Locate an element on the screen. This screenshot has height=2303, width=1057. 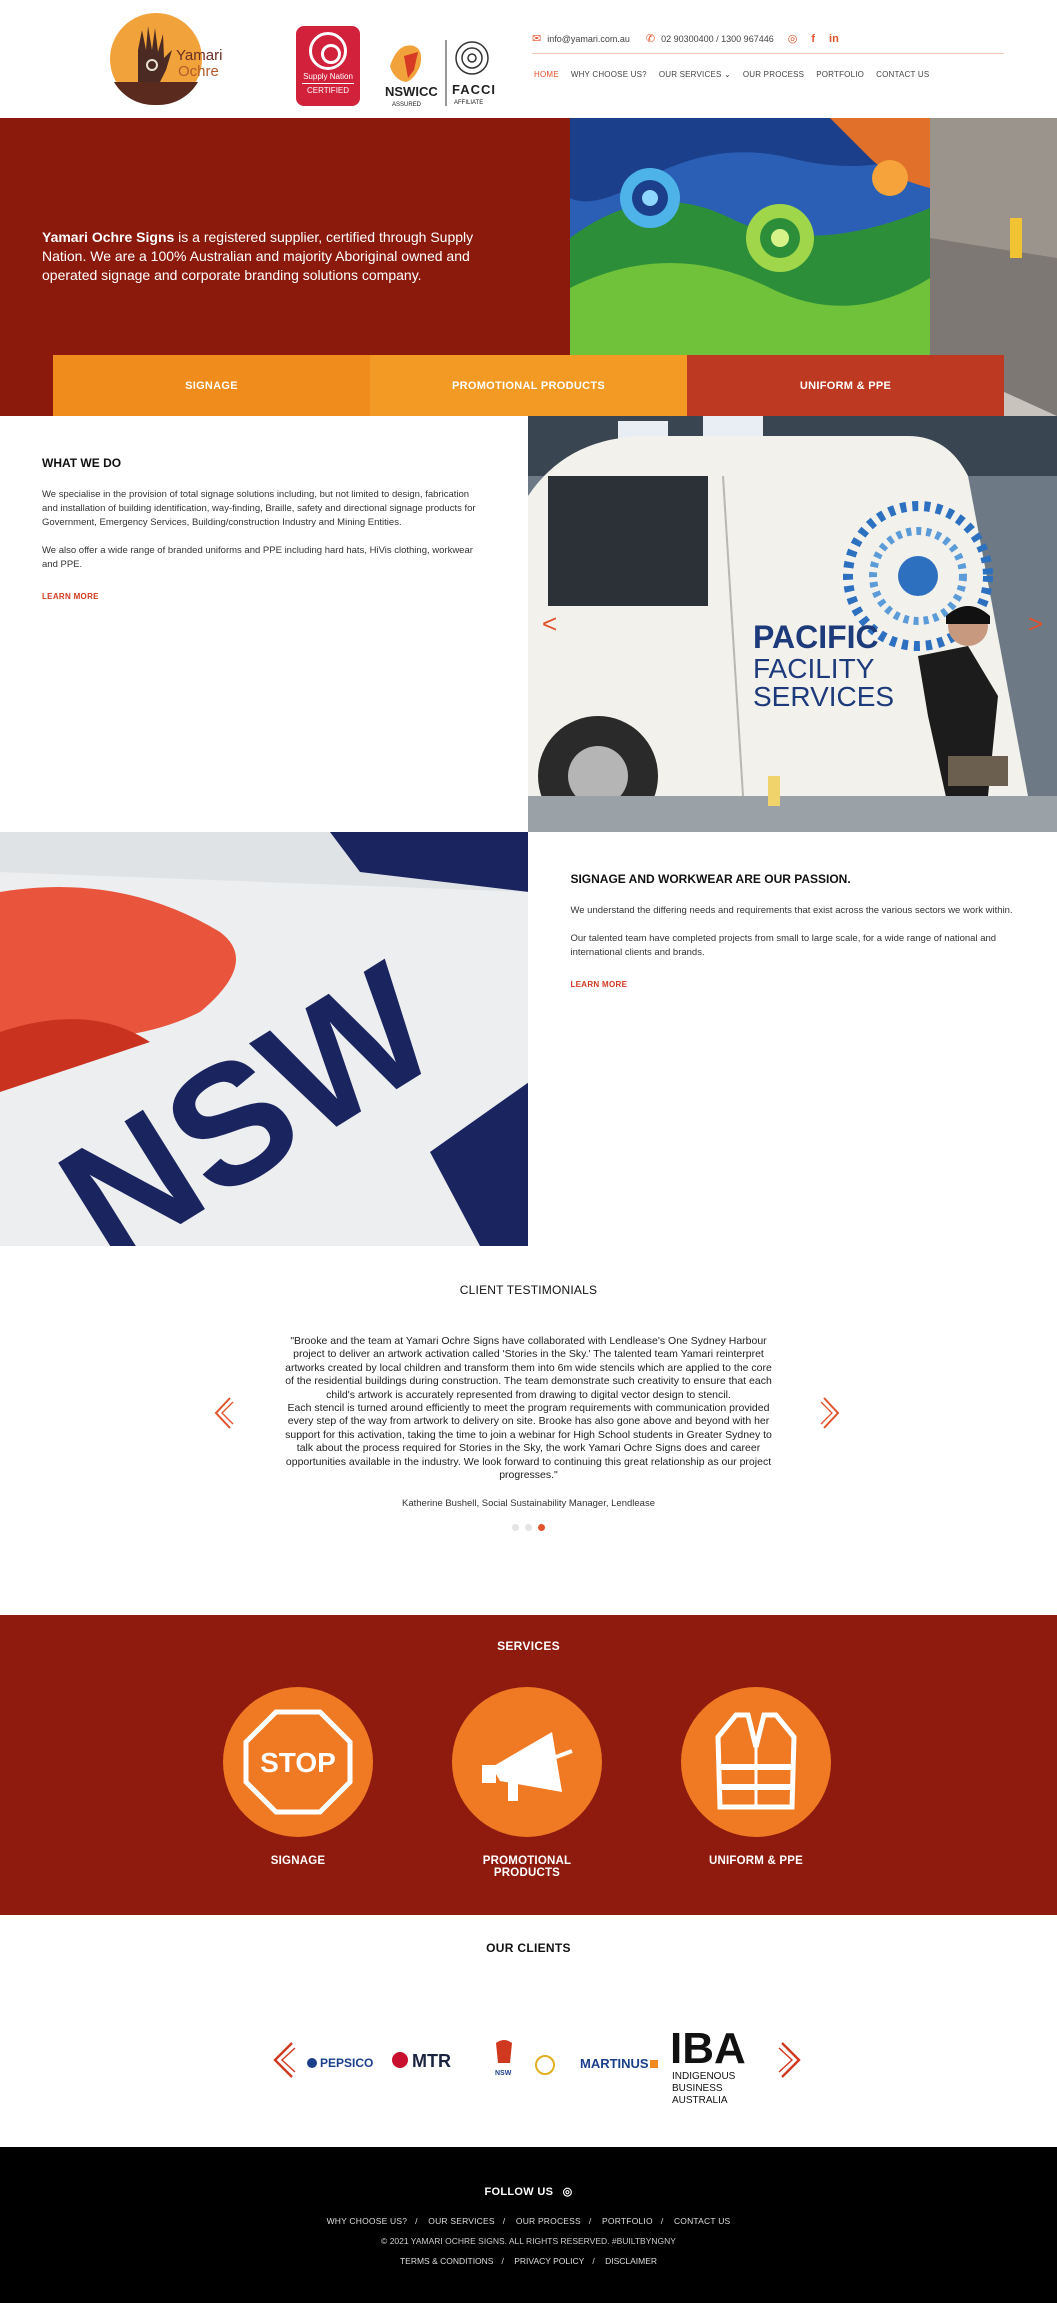
service-signage: STOP SIGNAGE is located at coordinates (298, 1777).